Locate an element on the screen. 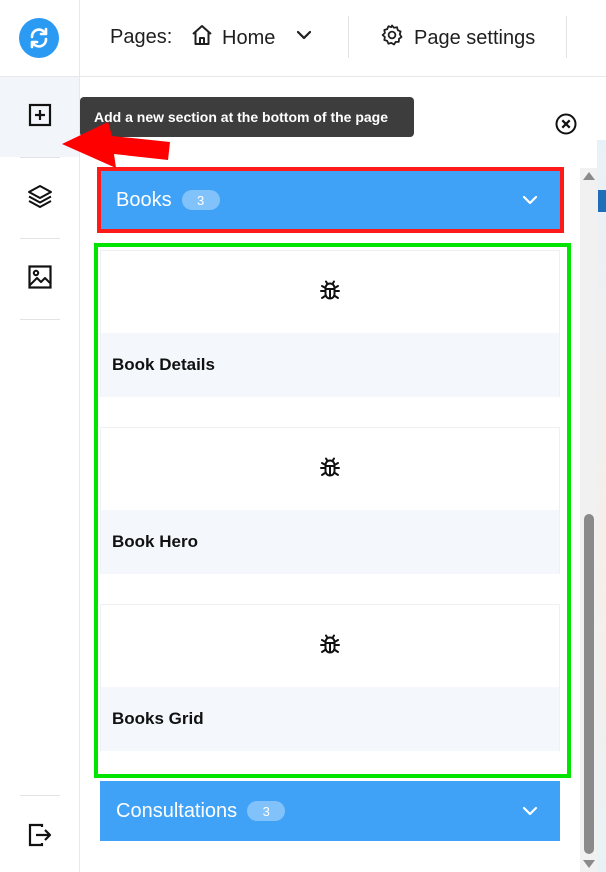 Image resolution: width=606 pixels, height=872 pixels. scroll-up-arrow-icon is located at coordinates (589, 176).